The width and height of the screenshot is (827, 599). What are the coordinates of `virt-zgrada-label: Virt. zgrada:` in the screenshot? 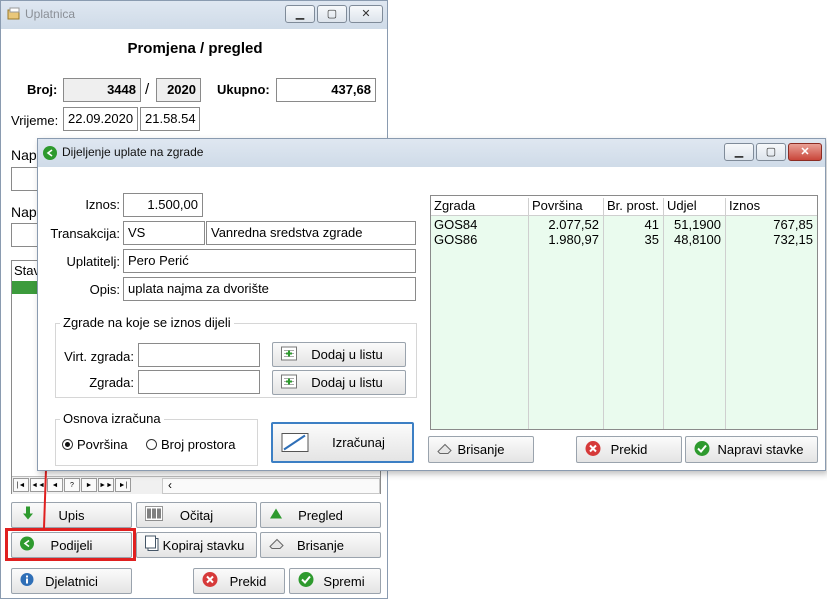 It's located at (99, 356).